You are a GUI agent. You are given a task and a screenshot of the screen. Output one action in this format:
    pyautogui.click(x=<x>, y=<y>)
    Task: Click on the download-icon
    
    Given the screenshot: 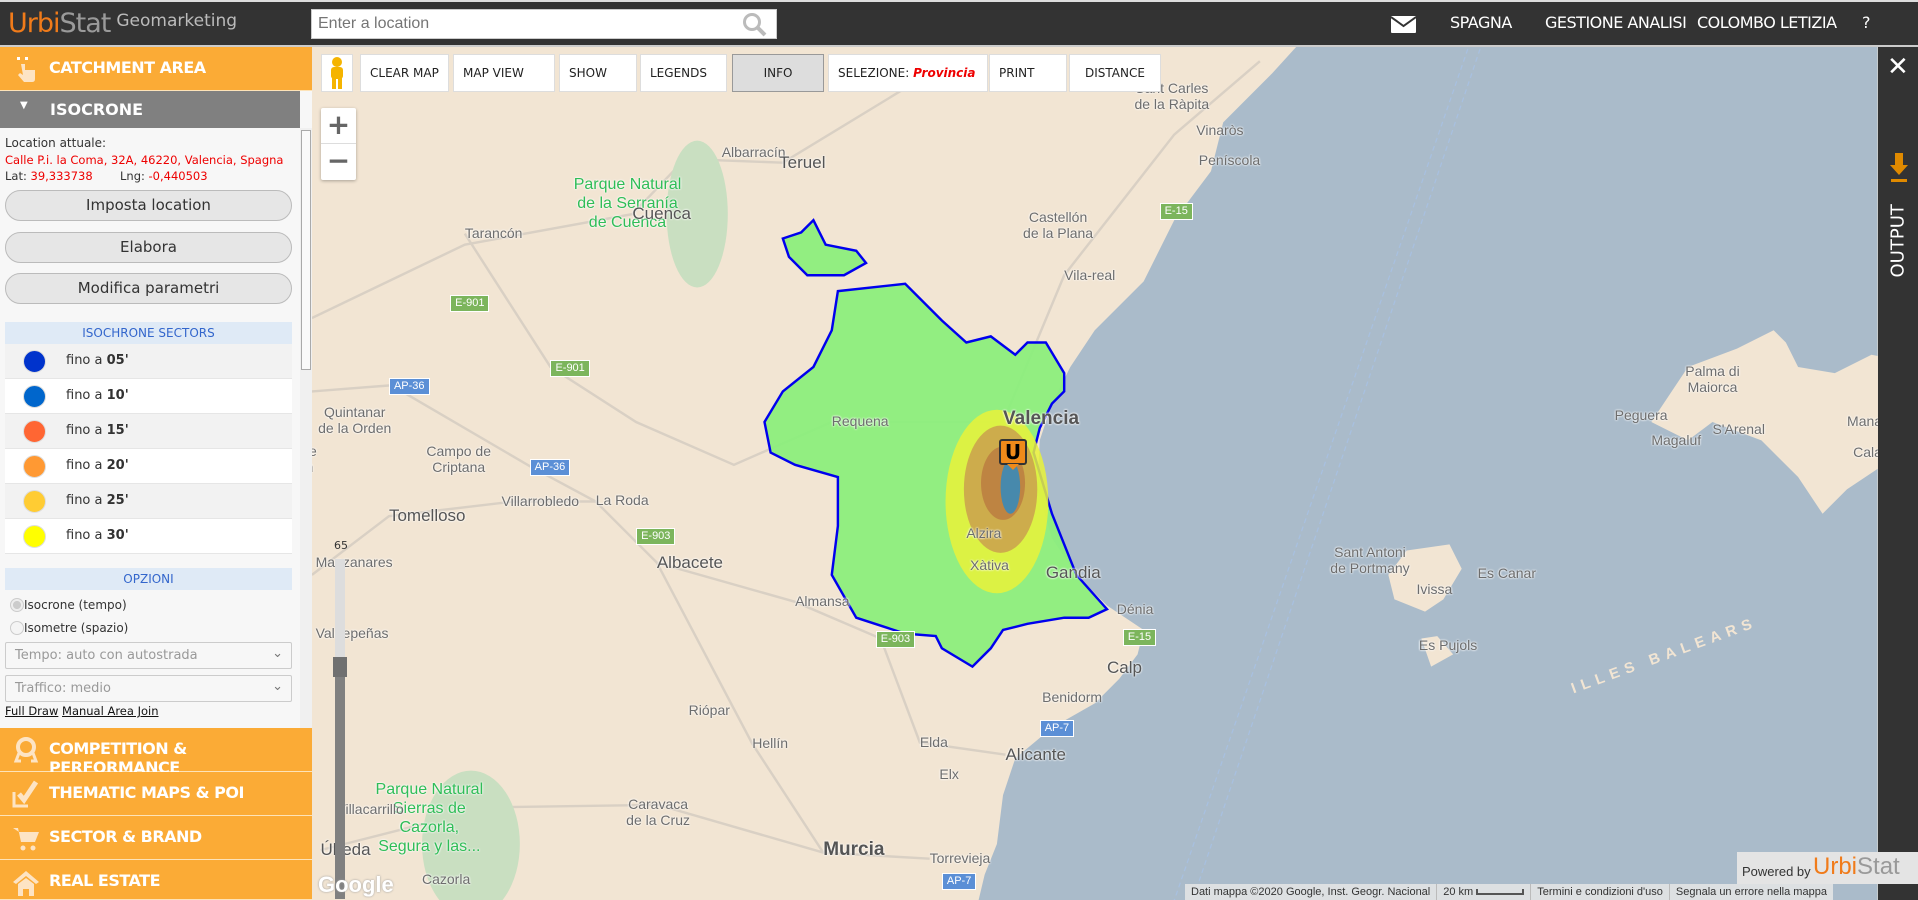 What is the action you would take?
    pyautogui.click(x=1899, y=167)
    